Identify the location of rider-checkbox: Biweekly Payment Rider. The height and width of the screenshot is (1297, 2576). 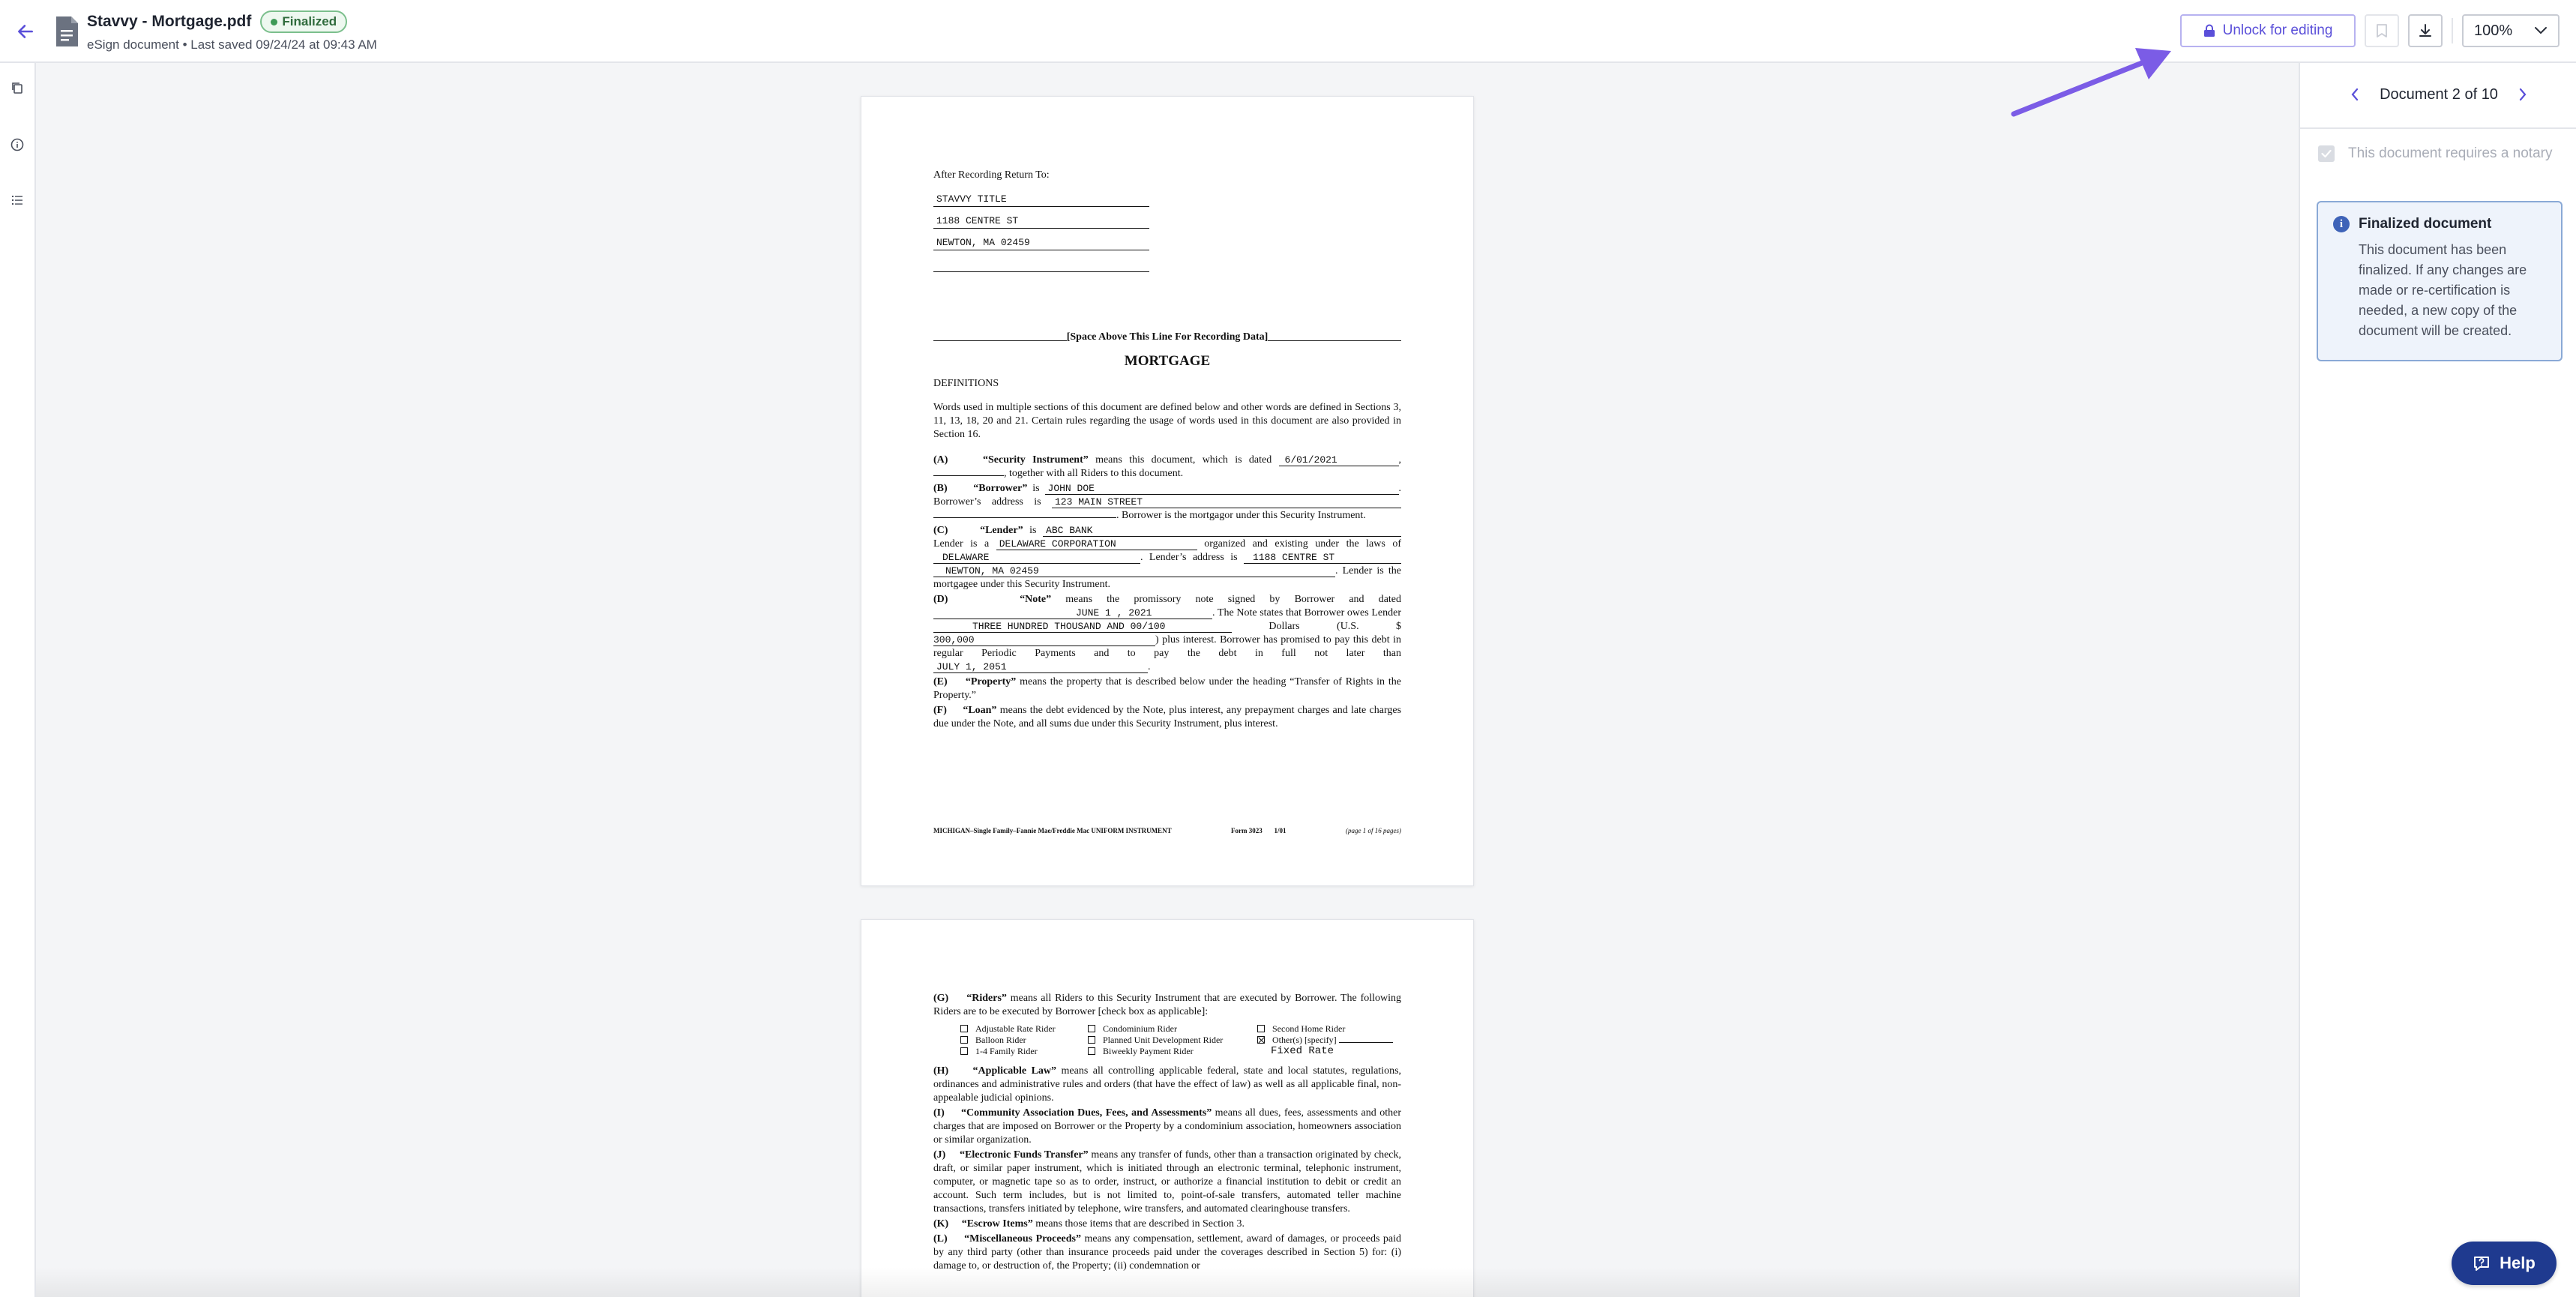
(1172, 1051).